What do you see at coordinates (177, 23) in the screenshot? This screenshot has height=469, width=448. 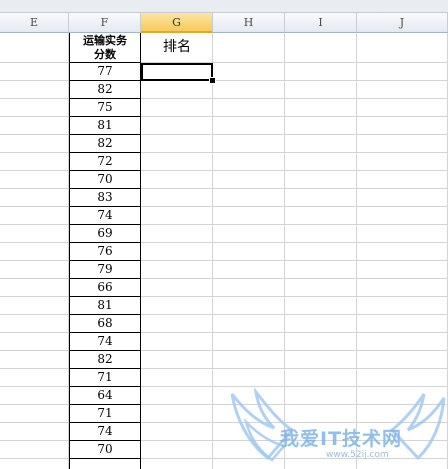 I see `column-header-g: G` at bounding box center [177, 23].